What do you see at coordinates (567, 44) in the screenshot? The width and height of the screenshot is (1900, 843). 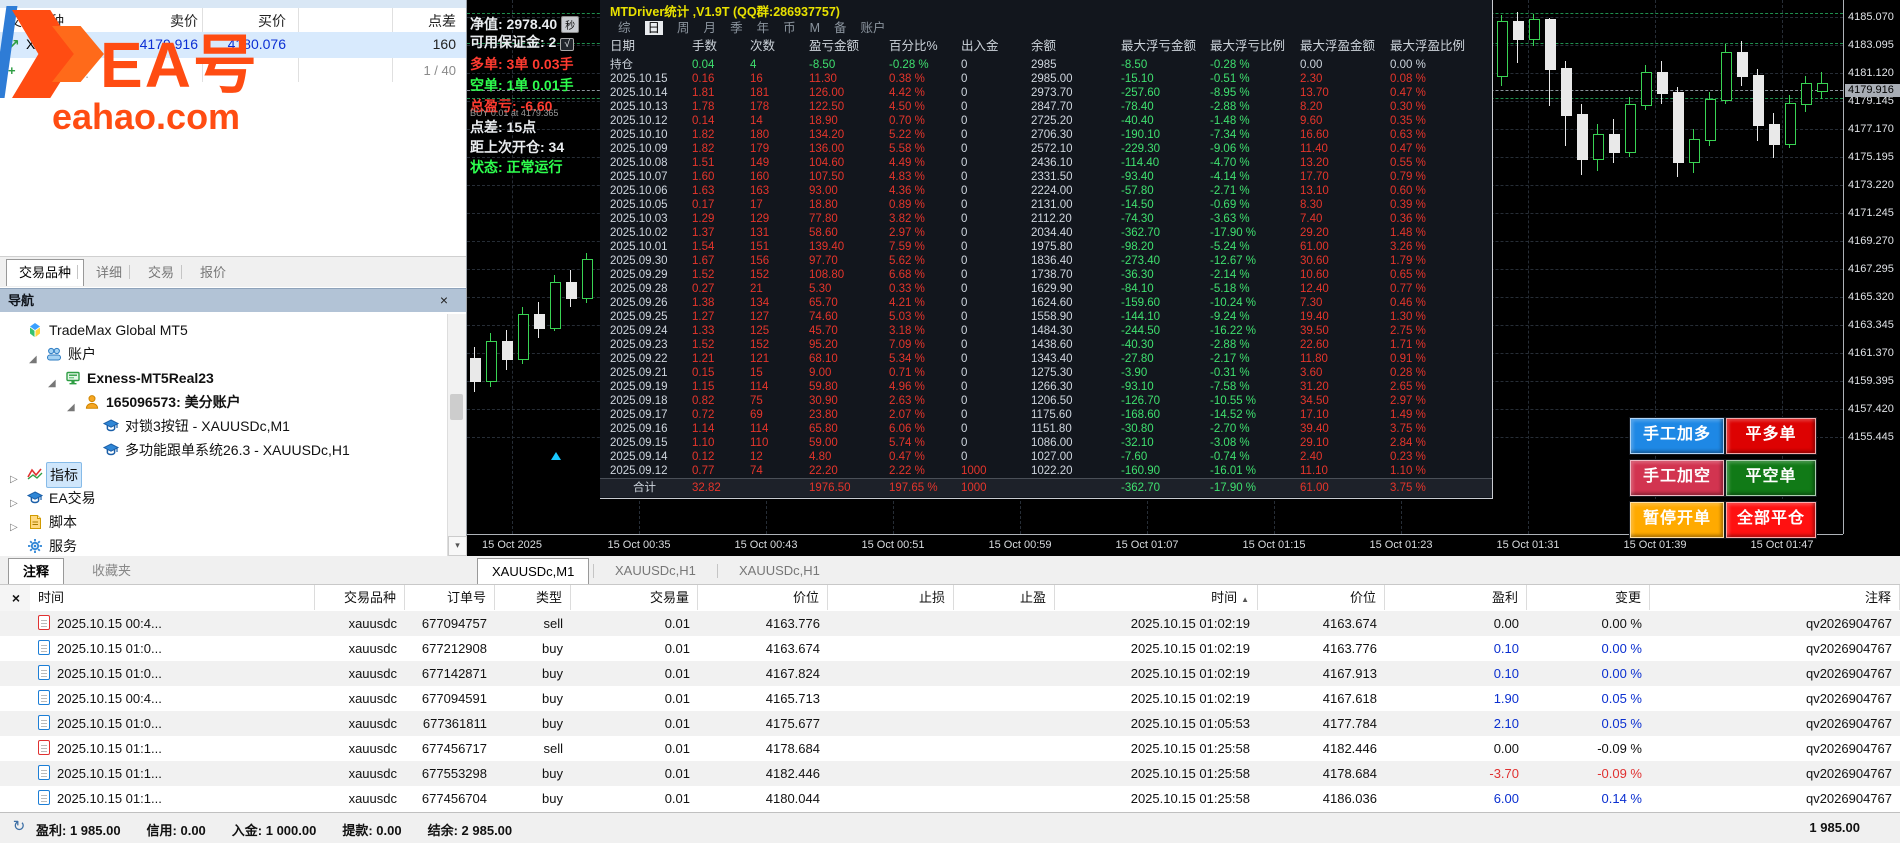 I see `ea-info-badge-button: √` at bounding box center [567, 44].